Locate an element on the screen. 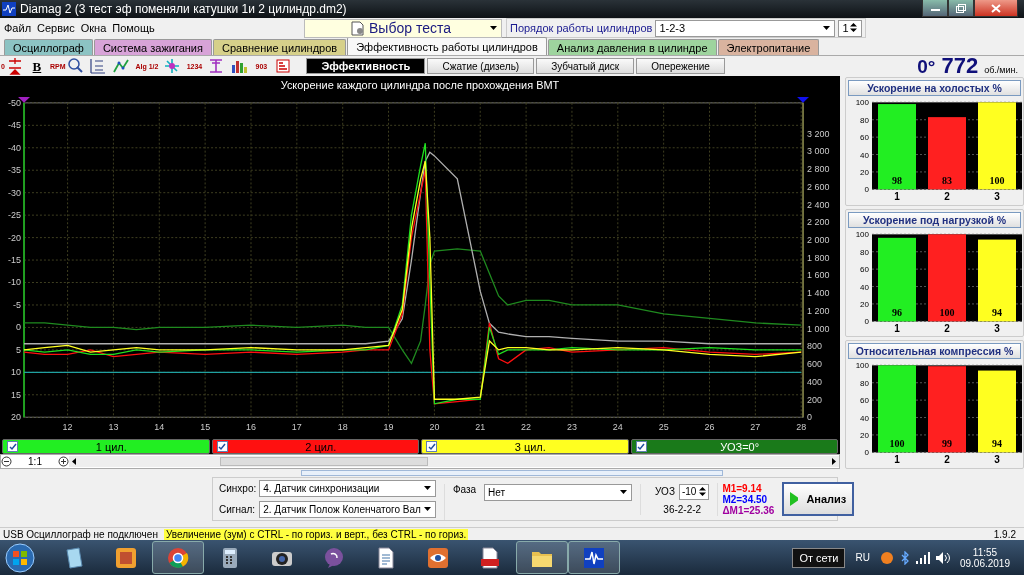 Image resolution: width=1024 pixels, height=575 pixels. axis-label: 2 400 is located at coordinates (818, 204).